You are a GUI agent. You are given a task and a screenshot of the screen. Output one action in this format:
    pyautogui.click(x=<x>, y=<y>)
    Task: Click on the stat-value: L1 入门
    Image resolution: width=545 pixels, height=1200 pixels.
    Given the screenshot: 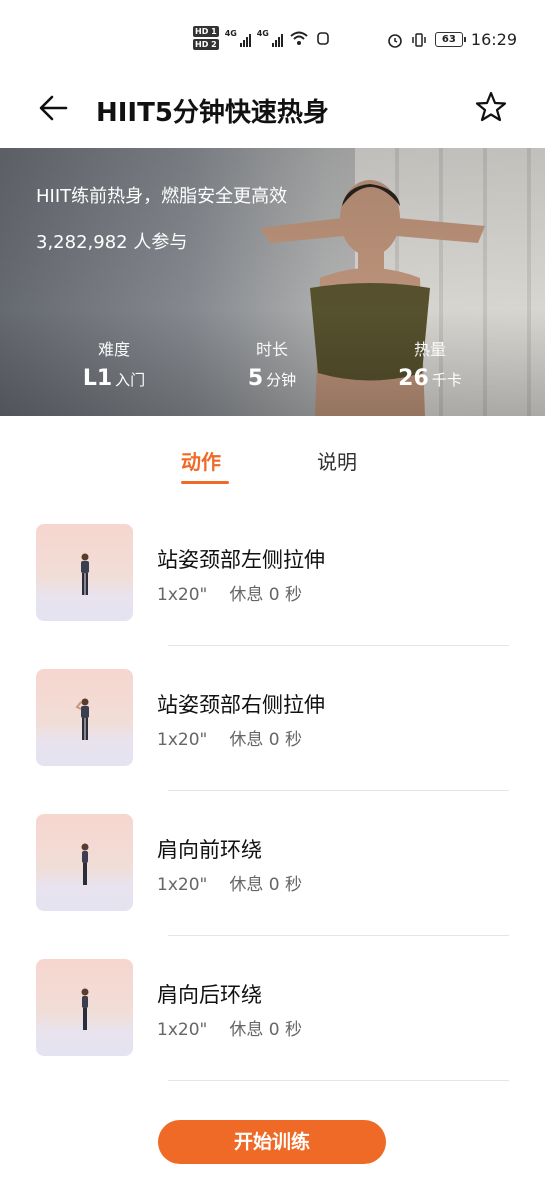 What is the action you would take?
    pyautogui.click(x=114, y=378)
    